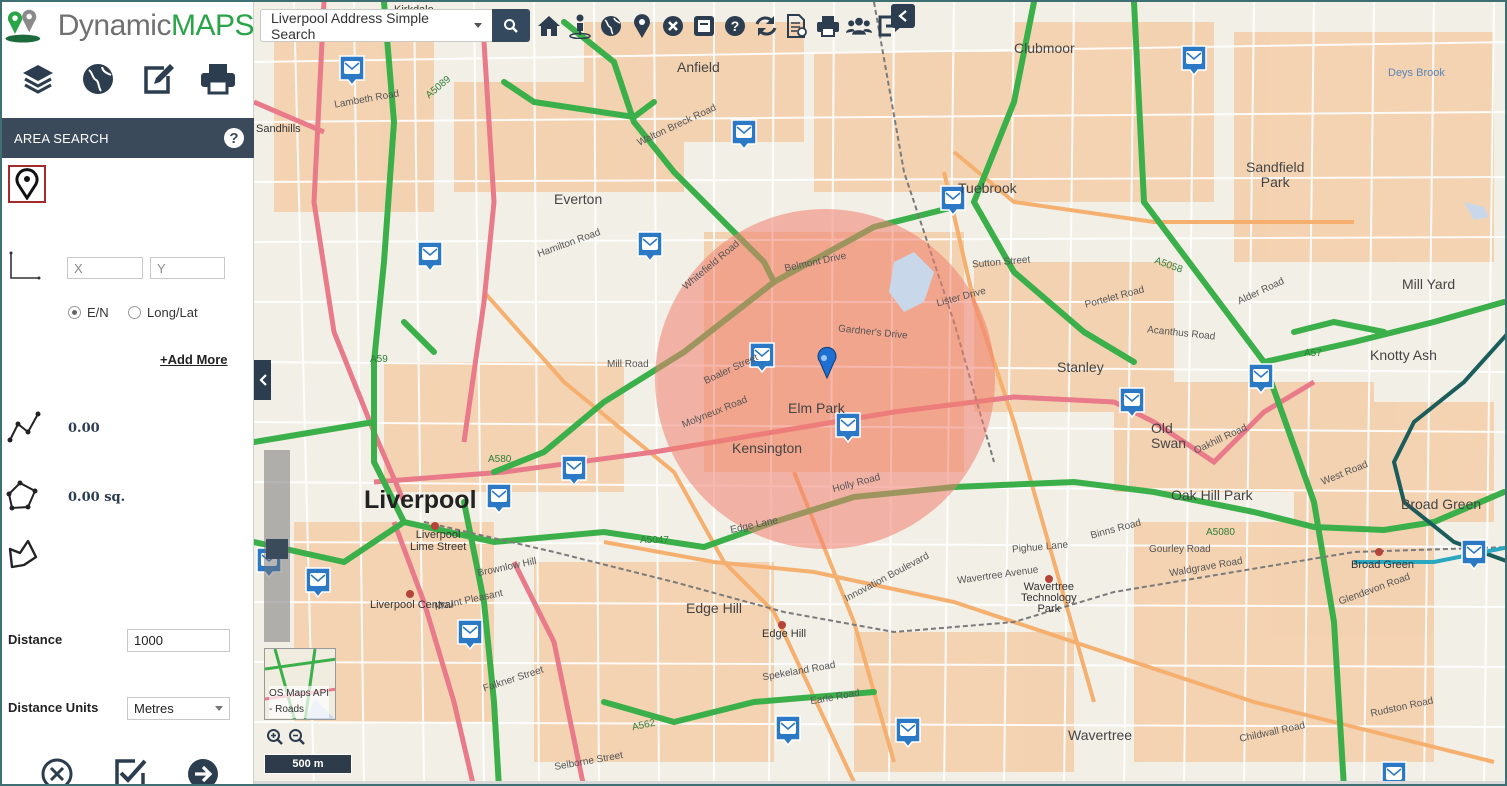 Image resolution: width=1507 pixels, height=786 pixels. I want to click on freehand-polygon-icon, so click(24, 555).